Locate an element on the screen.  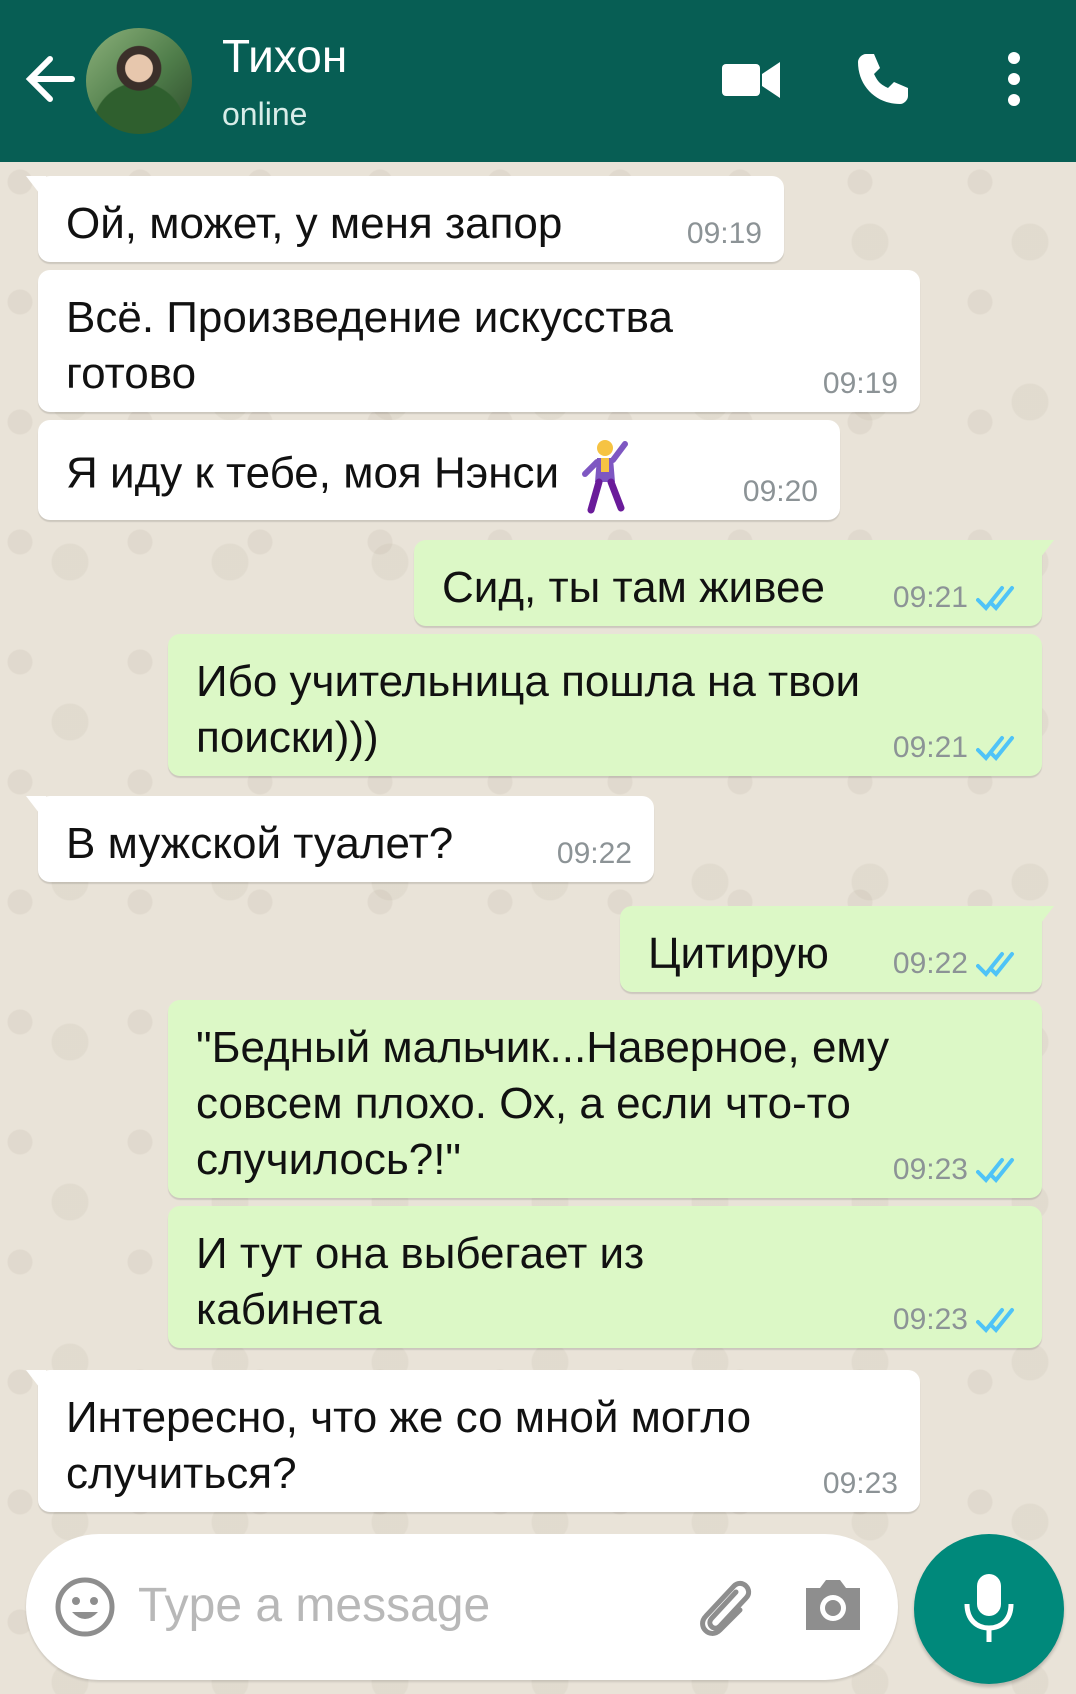
more-options-icon is located at coordinates (1014, 79).